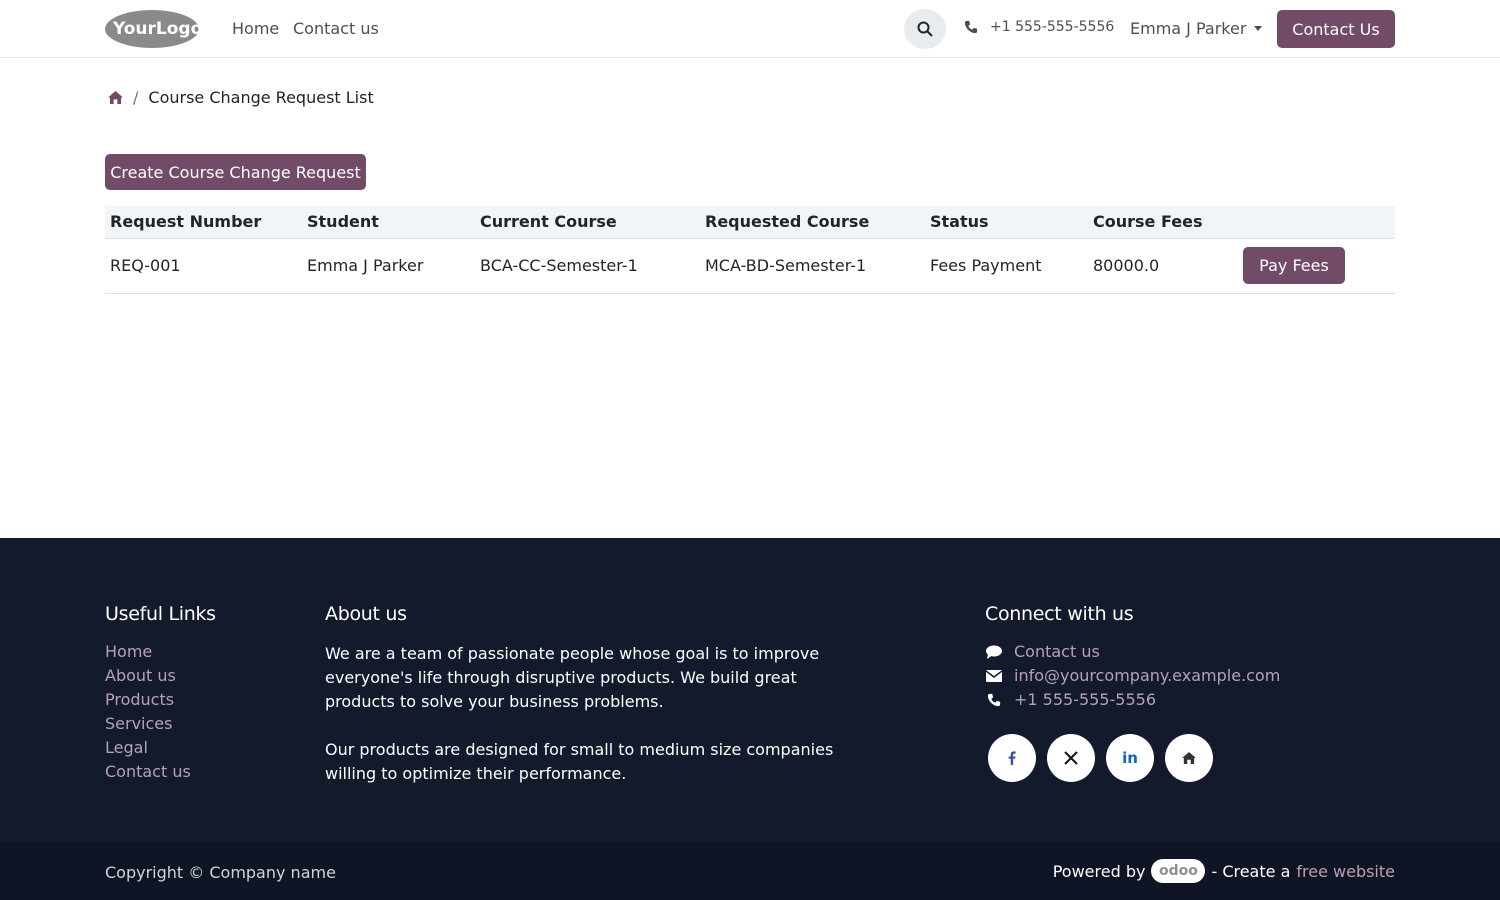 The image size is (1500, 900). What do you see at coordinates (559, 265) in the screenshot?
I see `current-course-cell: BCA-CC-Semester-1` at bounding box center [559, 265].